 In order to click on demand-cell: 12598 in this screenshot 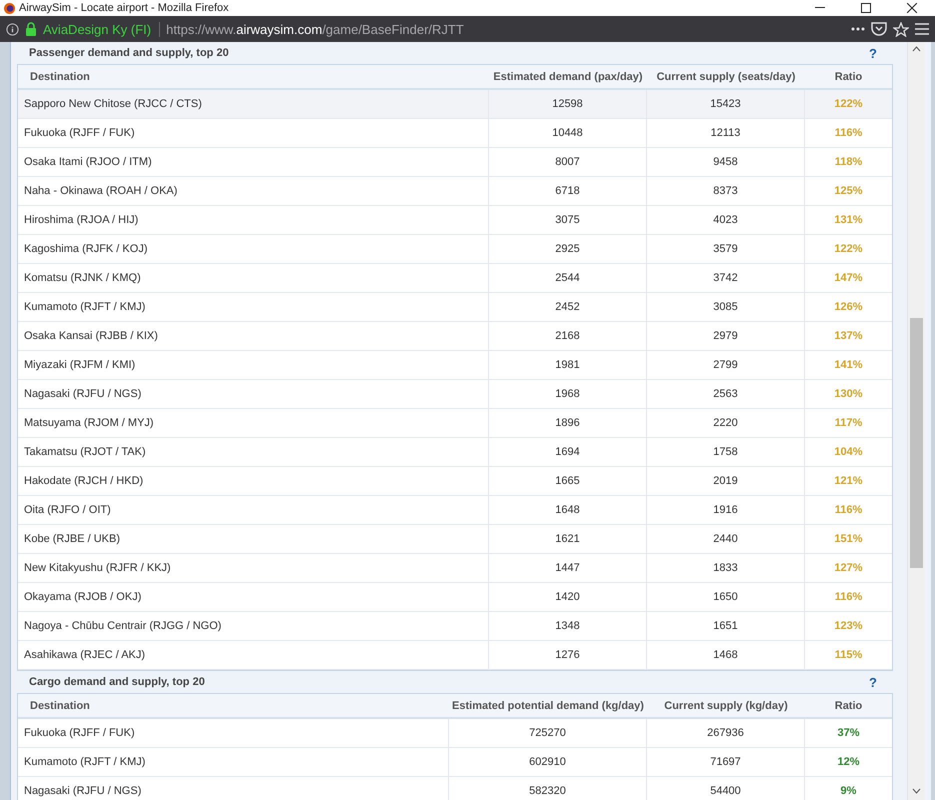, I will do `click(568, 104)`.